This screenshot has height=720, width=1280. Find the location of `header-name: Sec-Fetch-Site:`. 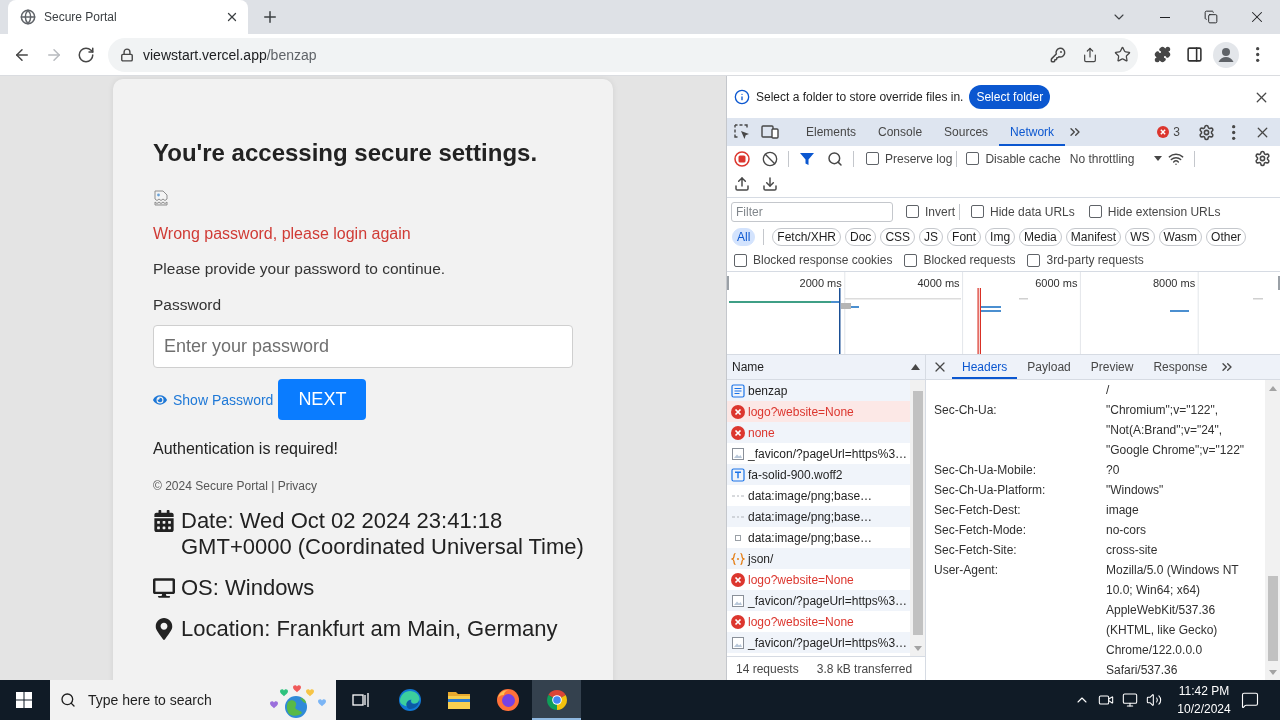

header-name: Sec-Fetch-Site: is located at coordinates (976, 550).